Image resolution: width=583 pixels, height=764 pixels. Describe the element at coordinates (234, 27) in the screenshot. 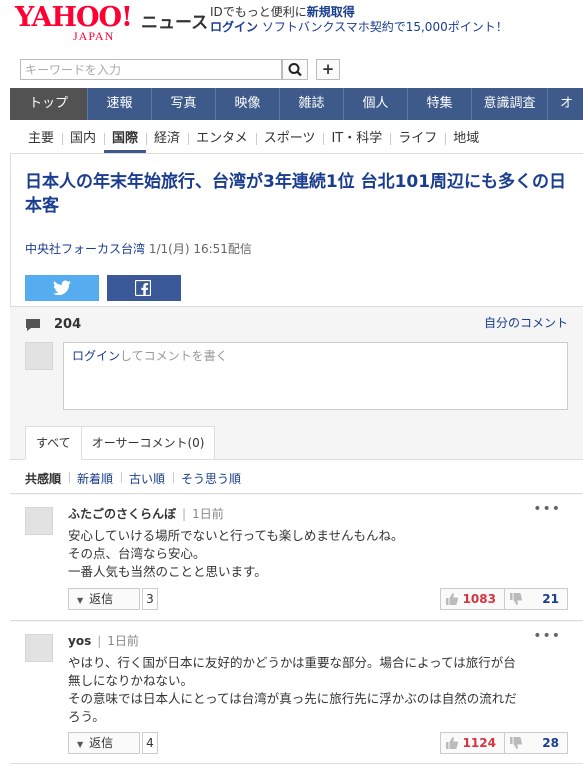

I see `login-link: ログイン` at that location.